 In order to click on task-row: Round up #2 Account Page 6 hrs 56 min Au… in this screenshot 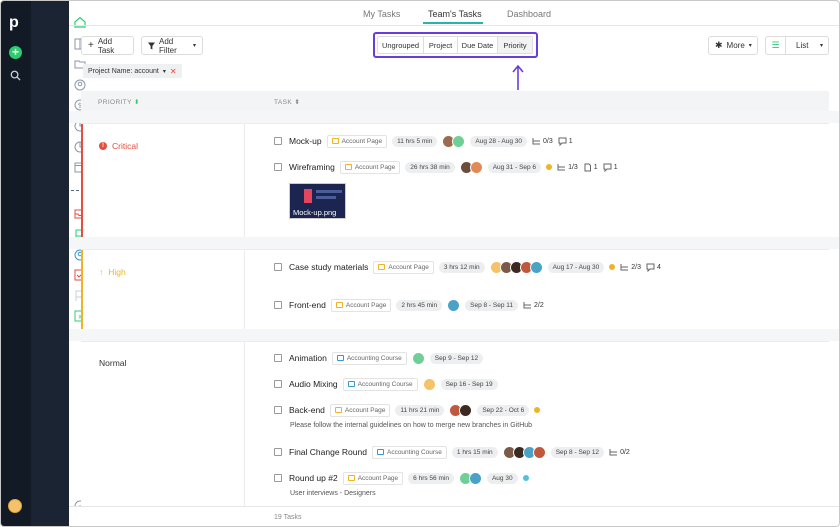, I will do `click(401, 478)`.